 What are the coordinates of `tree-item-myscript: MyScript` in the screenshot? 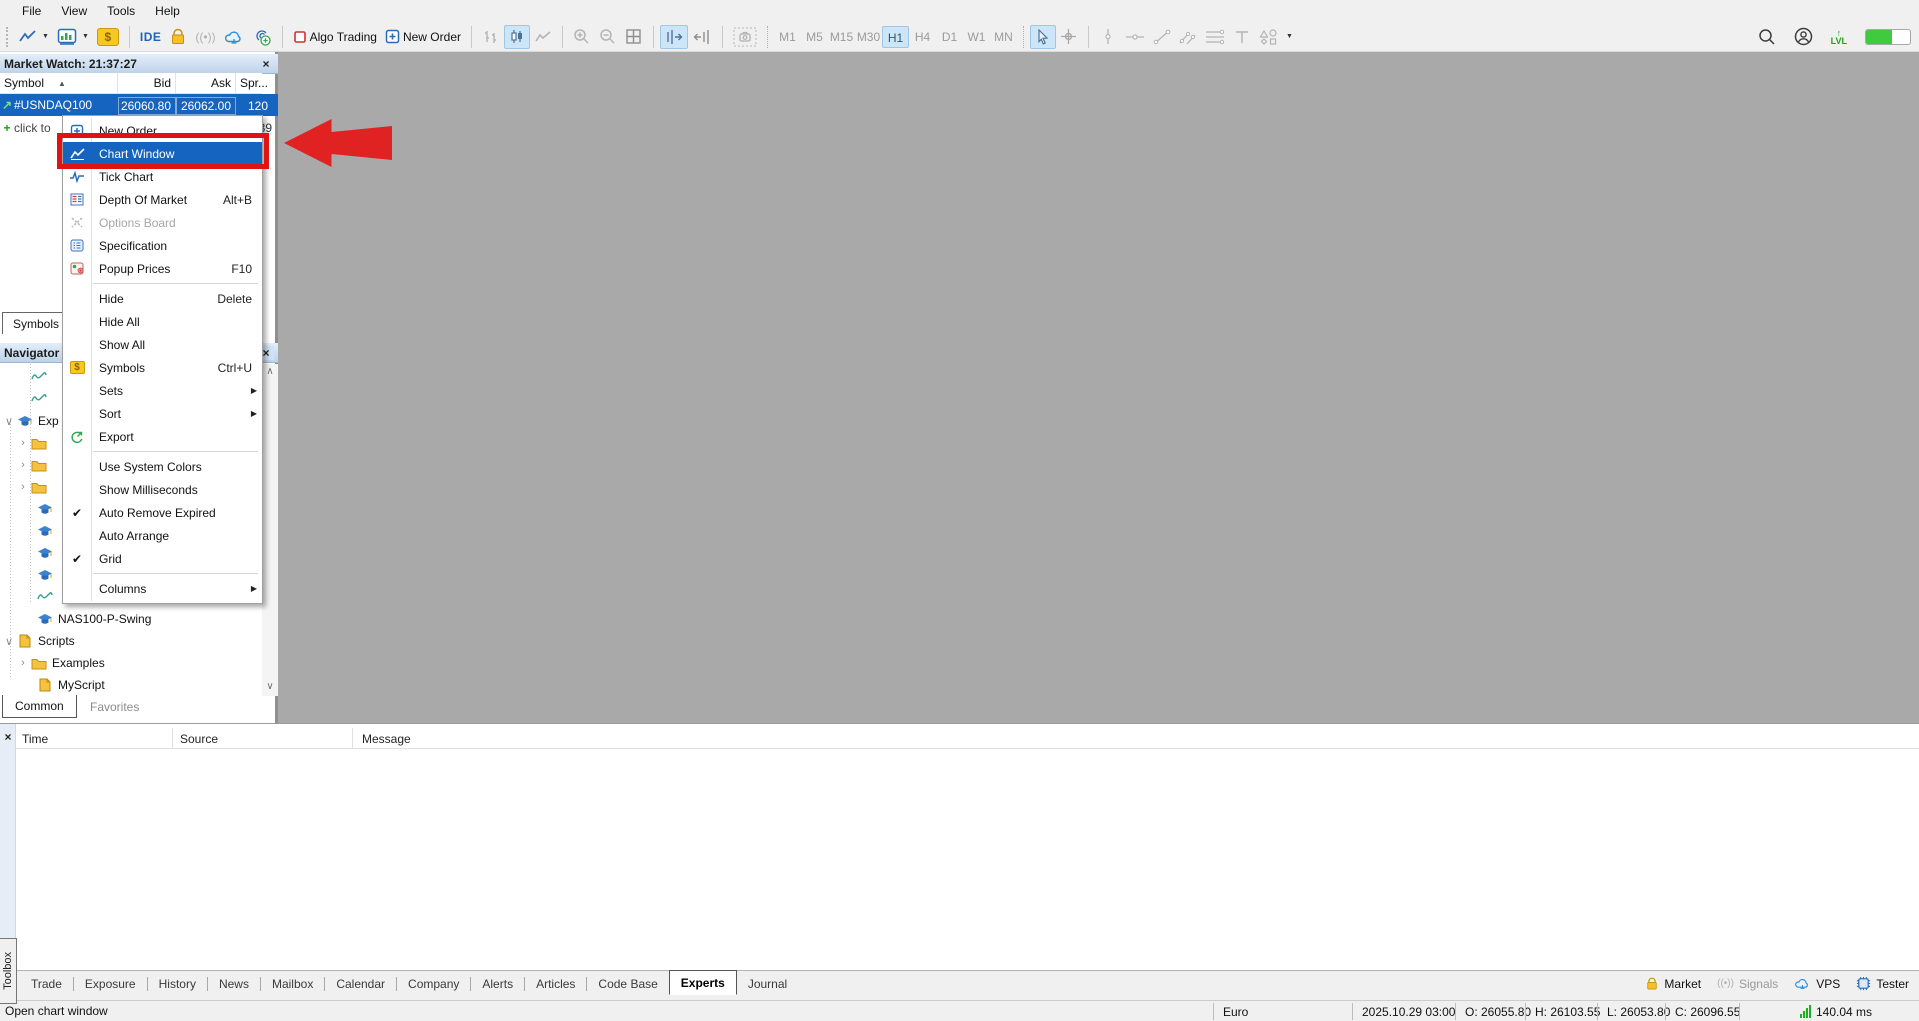 It's located at (131, 685).